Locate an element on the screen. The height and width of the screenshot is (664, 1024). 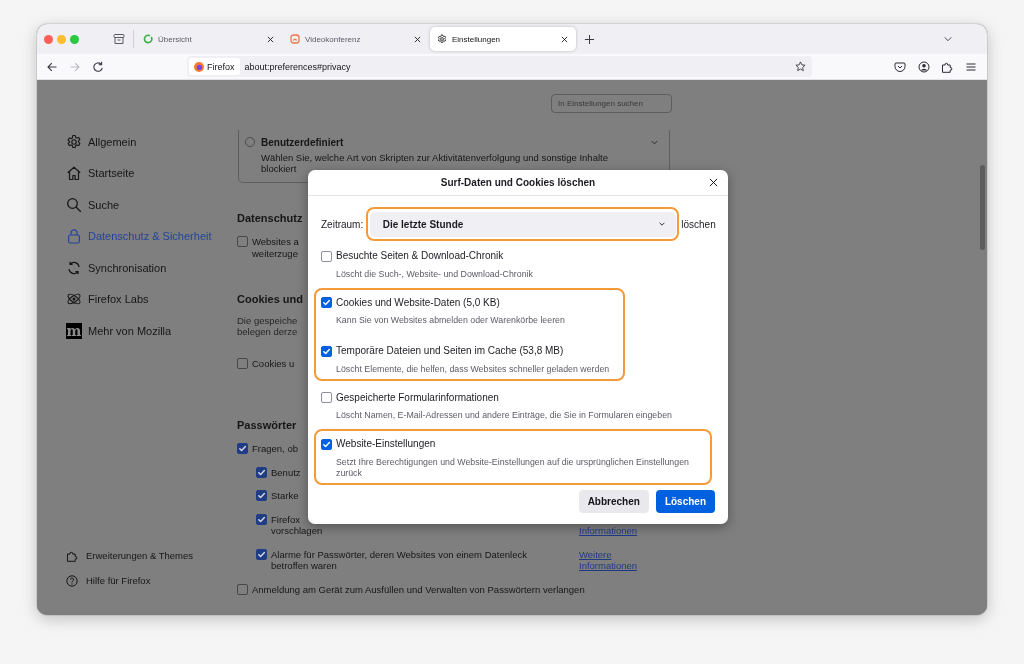
checkbox-label: Gespeicherte Formularinformationen is located at coordinates (417, 397).